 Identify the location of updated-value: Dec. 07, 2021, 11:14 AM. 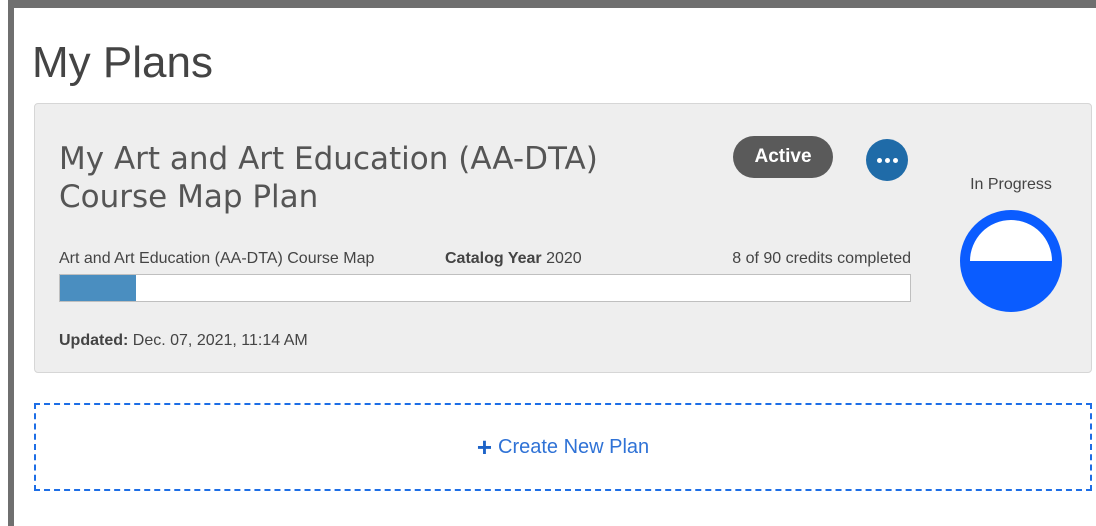
(220, 340).